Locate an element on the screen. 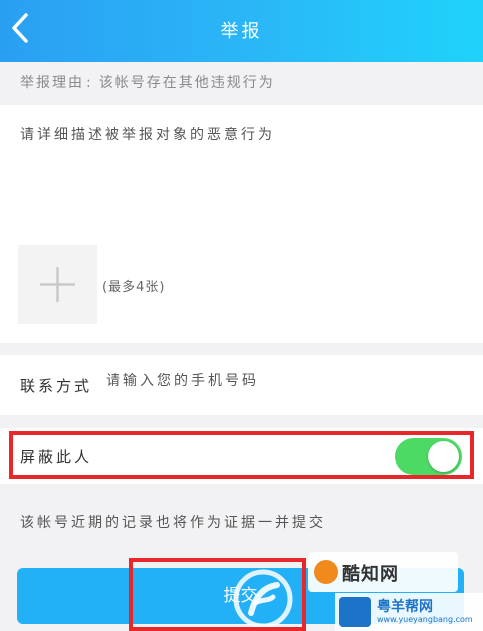 This screenshot has height=631, width=483. watermark-logo-icon is located at coordinates (263, 599).